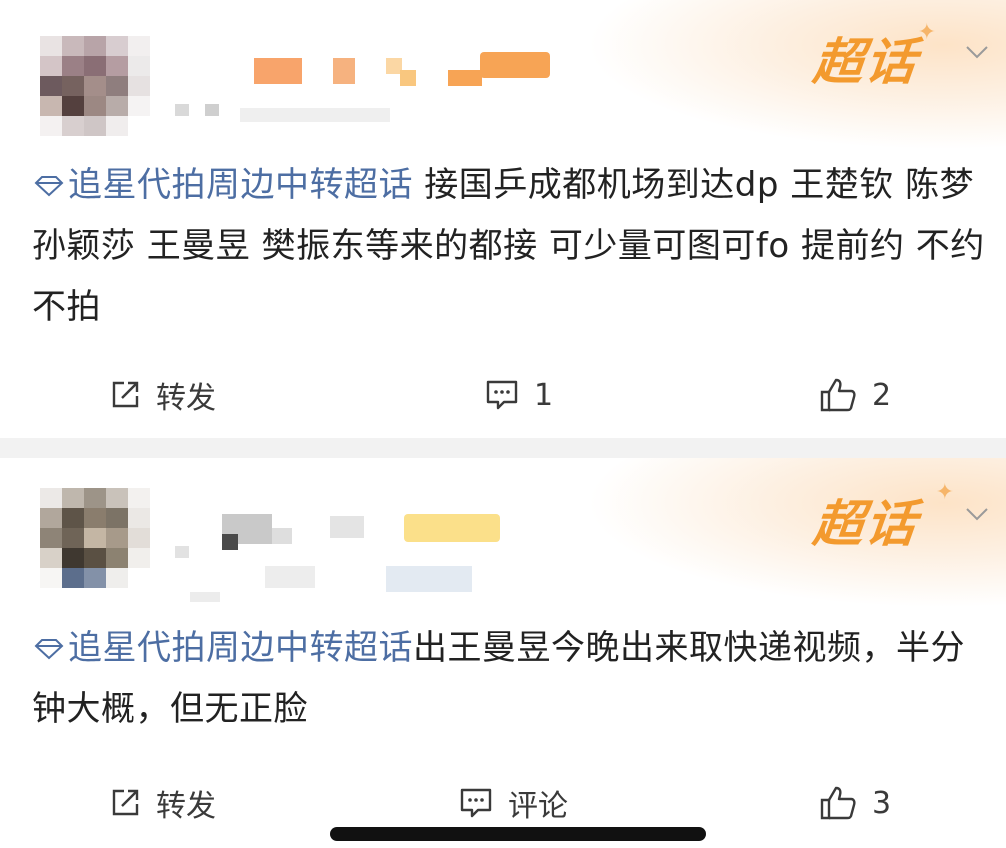 This screenshot has width=1006, height=848. I want to click on comment-button: 评论, so click(513, 803).